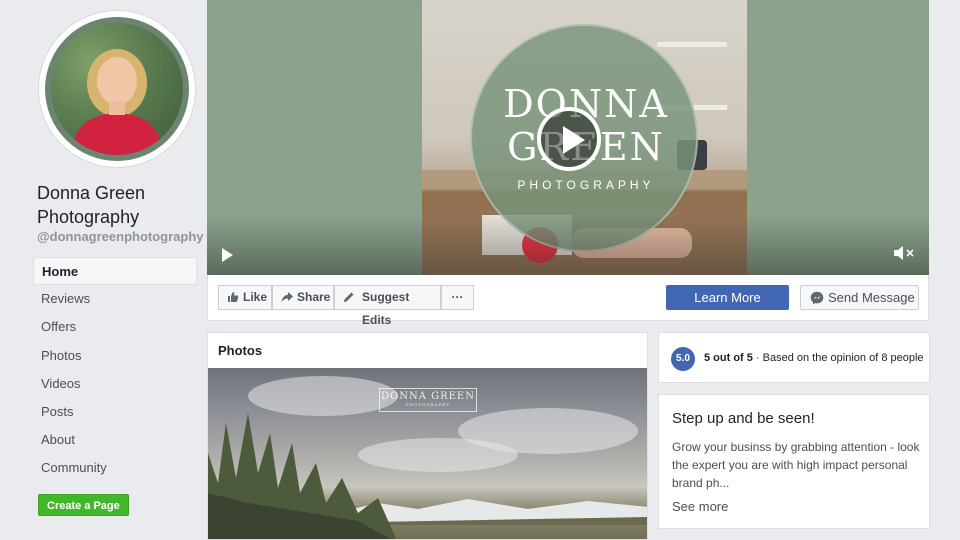 Image resolution: width=960 pixels, height=540 pixels. What do you see at coordinates (119, 205) in the screenshot?
I see `page-title: Donna Green Photography` at bounding box center [119, 205].